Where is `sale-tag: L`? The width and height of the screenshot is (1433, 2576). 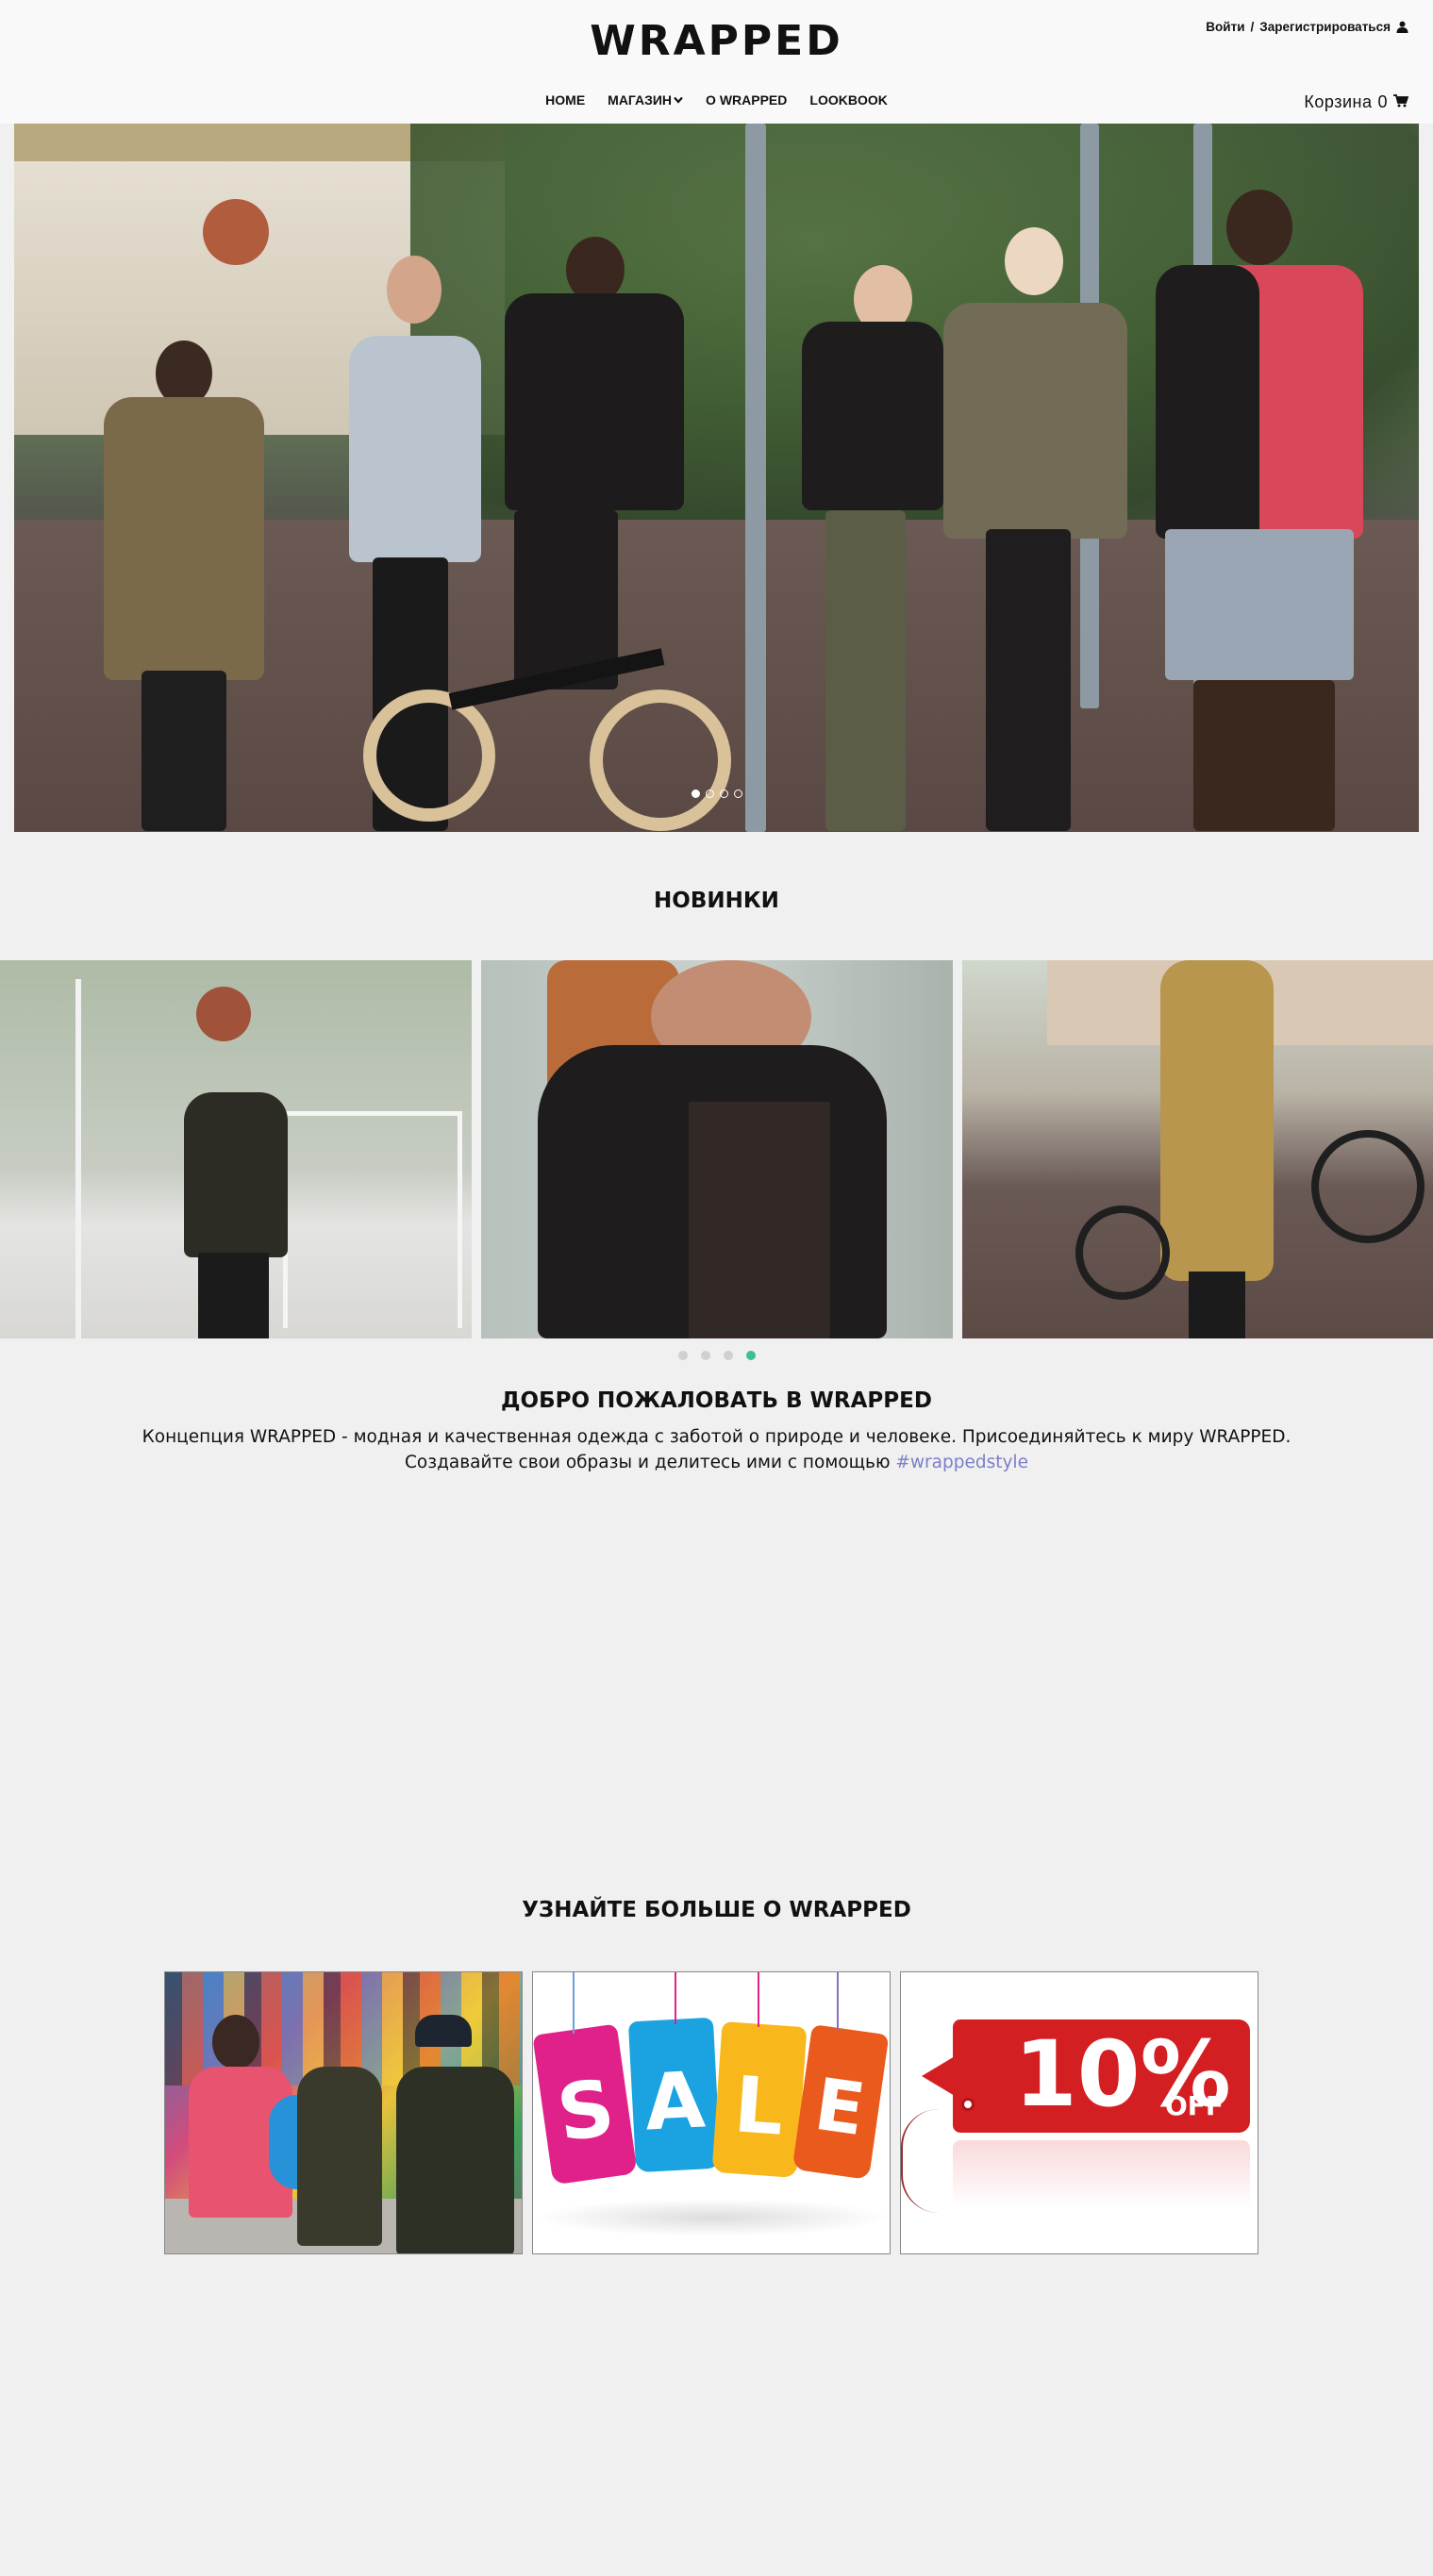
sale-tag: L is located at coordinates (759, 2099).